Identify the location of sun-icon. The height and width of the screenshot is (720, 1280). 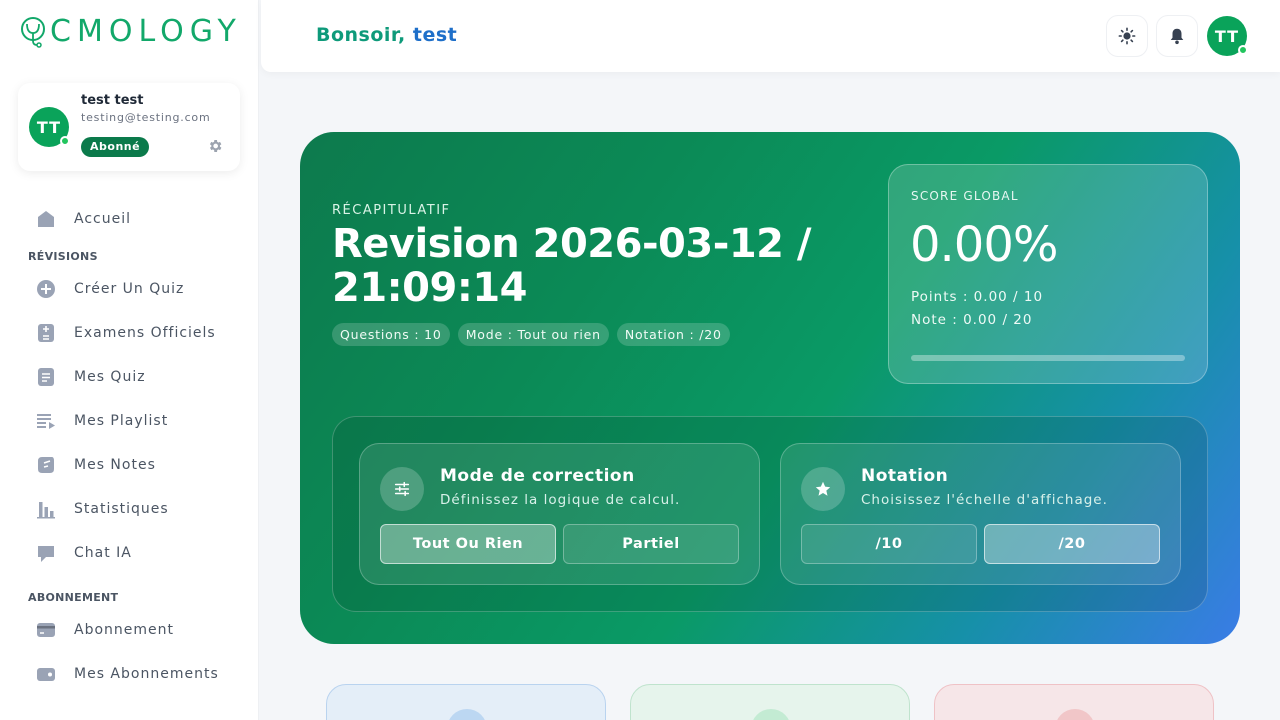
(1127, 36).